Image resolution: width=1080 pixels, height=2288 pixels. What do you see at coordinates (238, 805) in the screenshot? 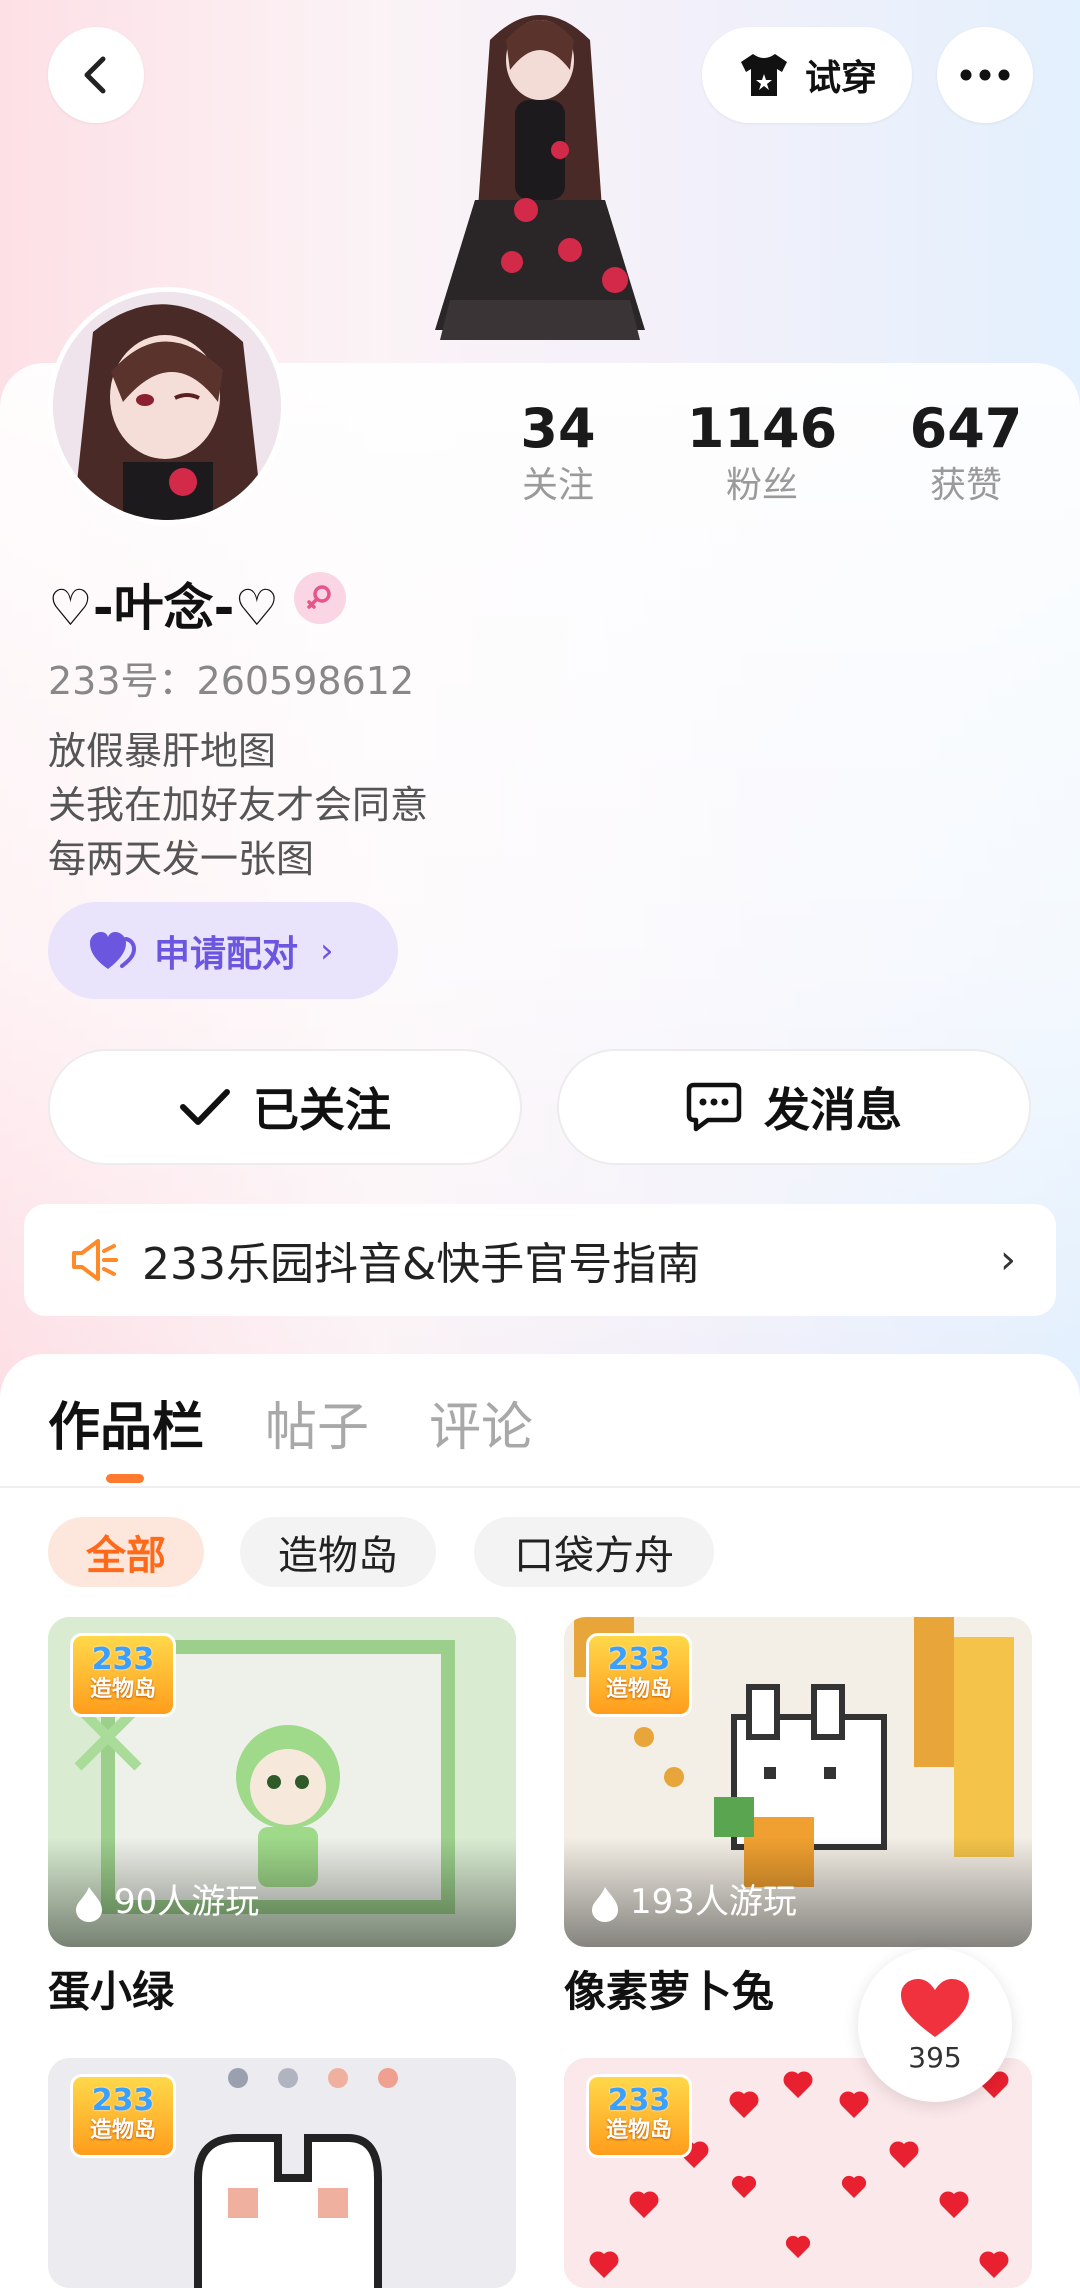
I see `bio-line: 关我在加好友才会同意` at bounding box center [238, 805].